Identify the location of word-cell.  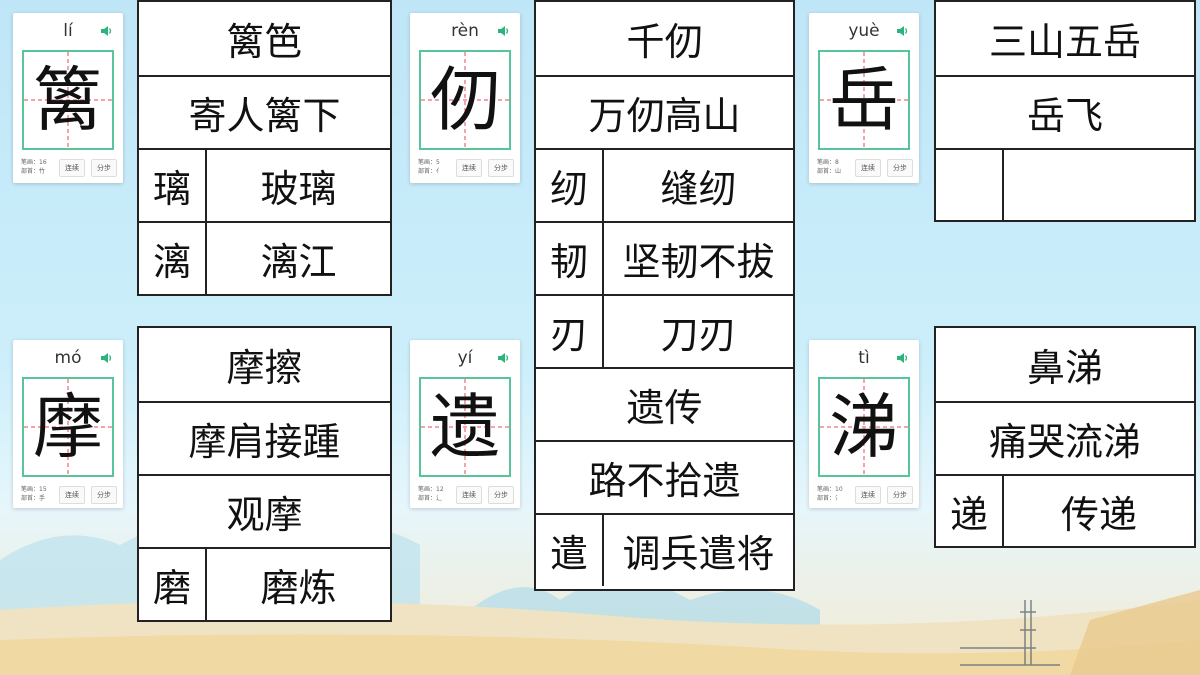
(1099, 185).